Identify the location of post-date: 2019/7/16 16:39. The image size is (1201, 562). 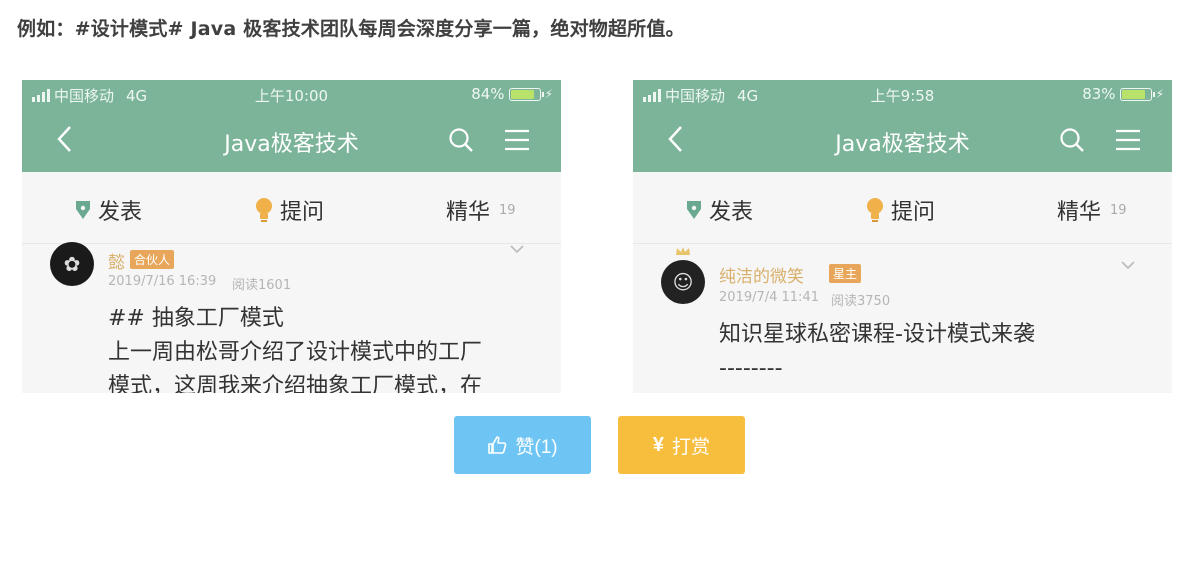
(162, 281).